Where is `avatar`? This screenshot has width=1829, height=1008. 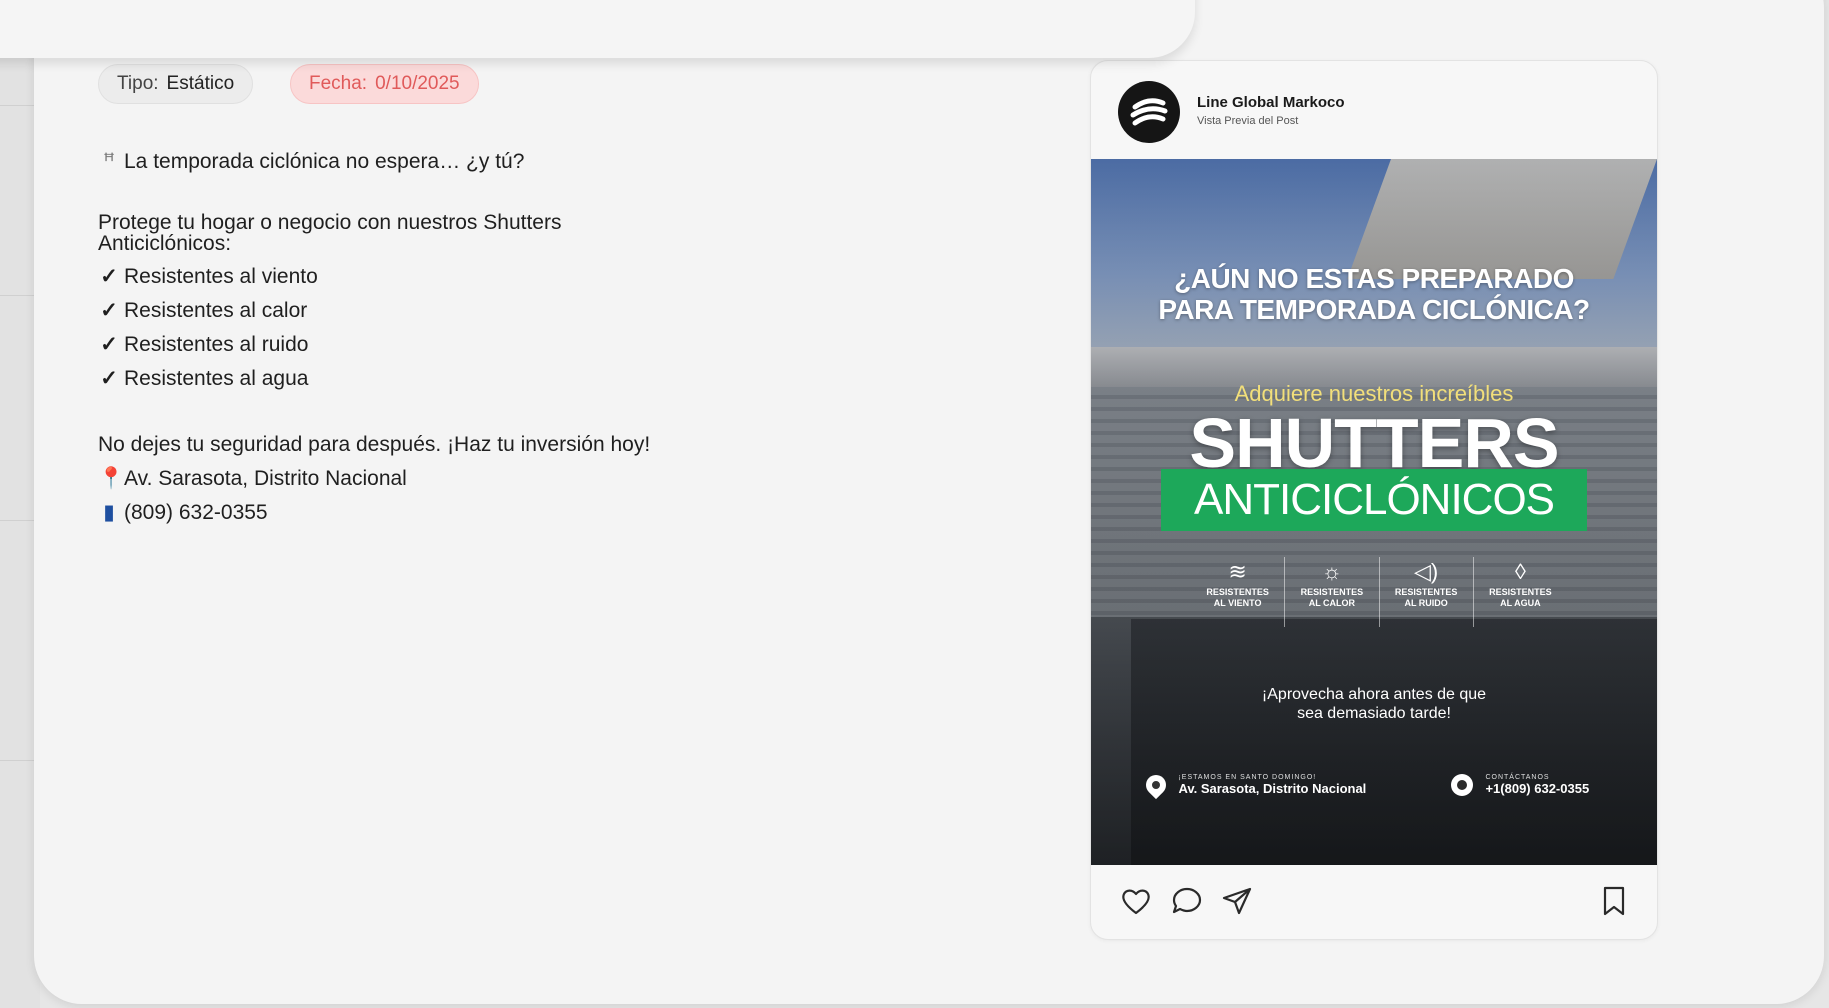
avatar is located at coordinates (1149, 112).